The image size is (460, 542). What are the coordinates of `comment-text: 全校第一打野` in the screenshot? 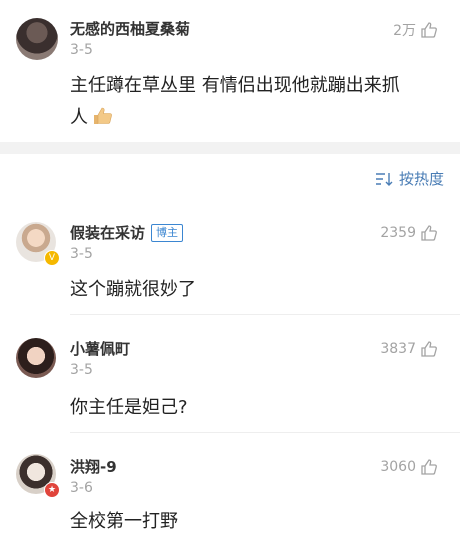 It's located at (124, 521).